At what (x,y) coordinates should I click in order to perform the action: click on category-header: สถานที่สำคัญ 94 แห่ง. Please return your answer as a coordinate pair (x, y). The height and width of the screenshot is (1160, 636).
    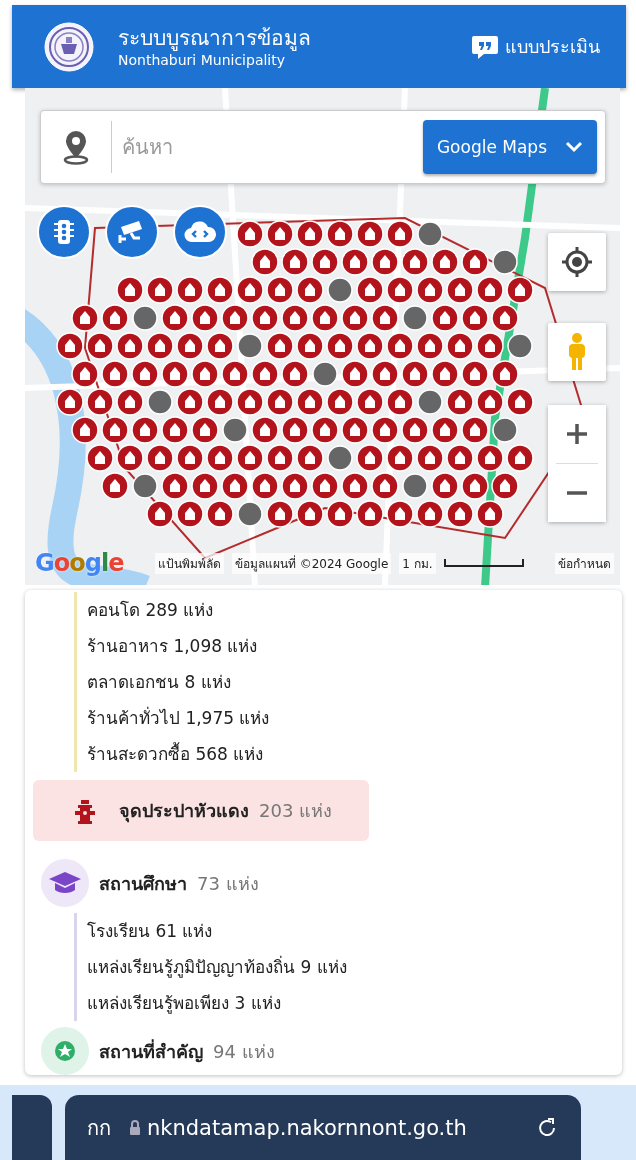
    Looking at the image, I should click on (186, 1048).